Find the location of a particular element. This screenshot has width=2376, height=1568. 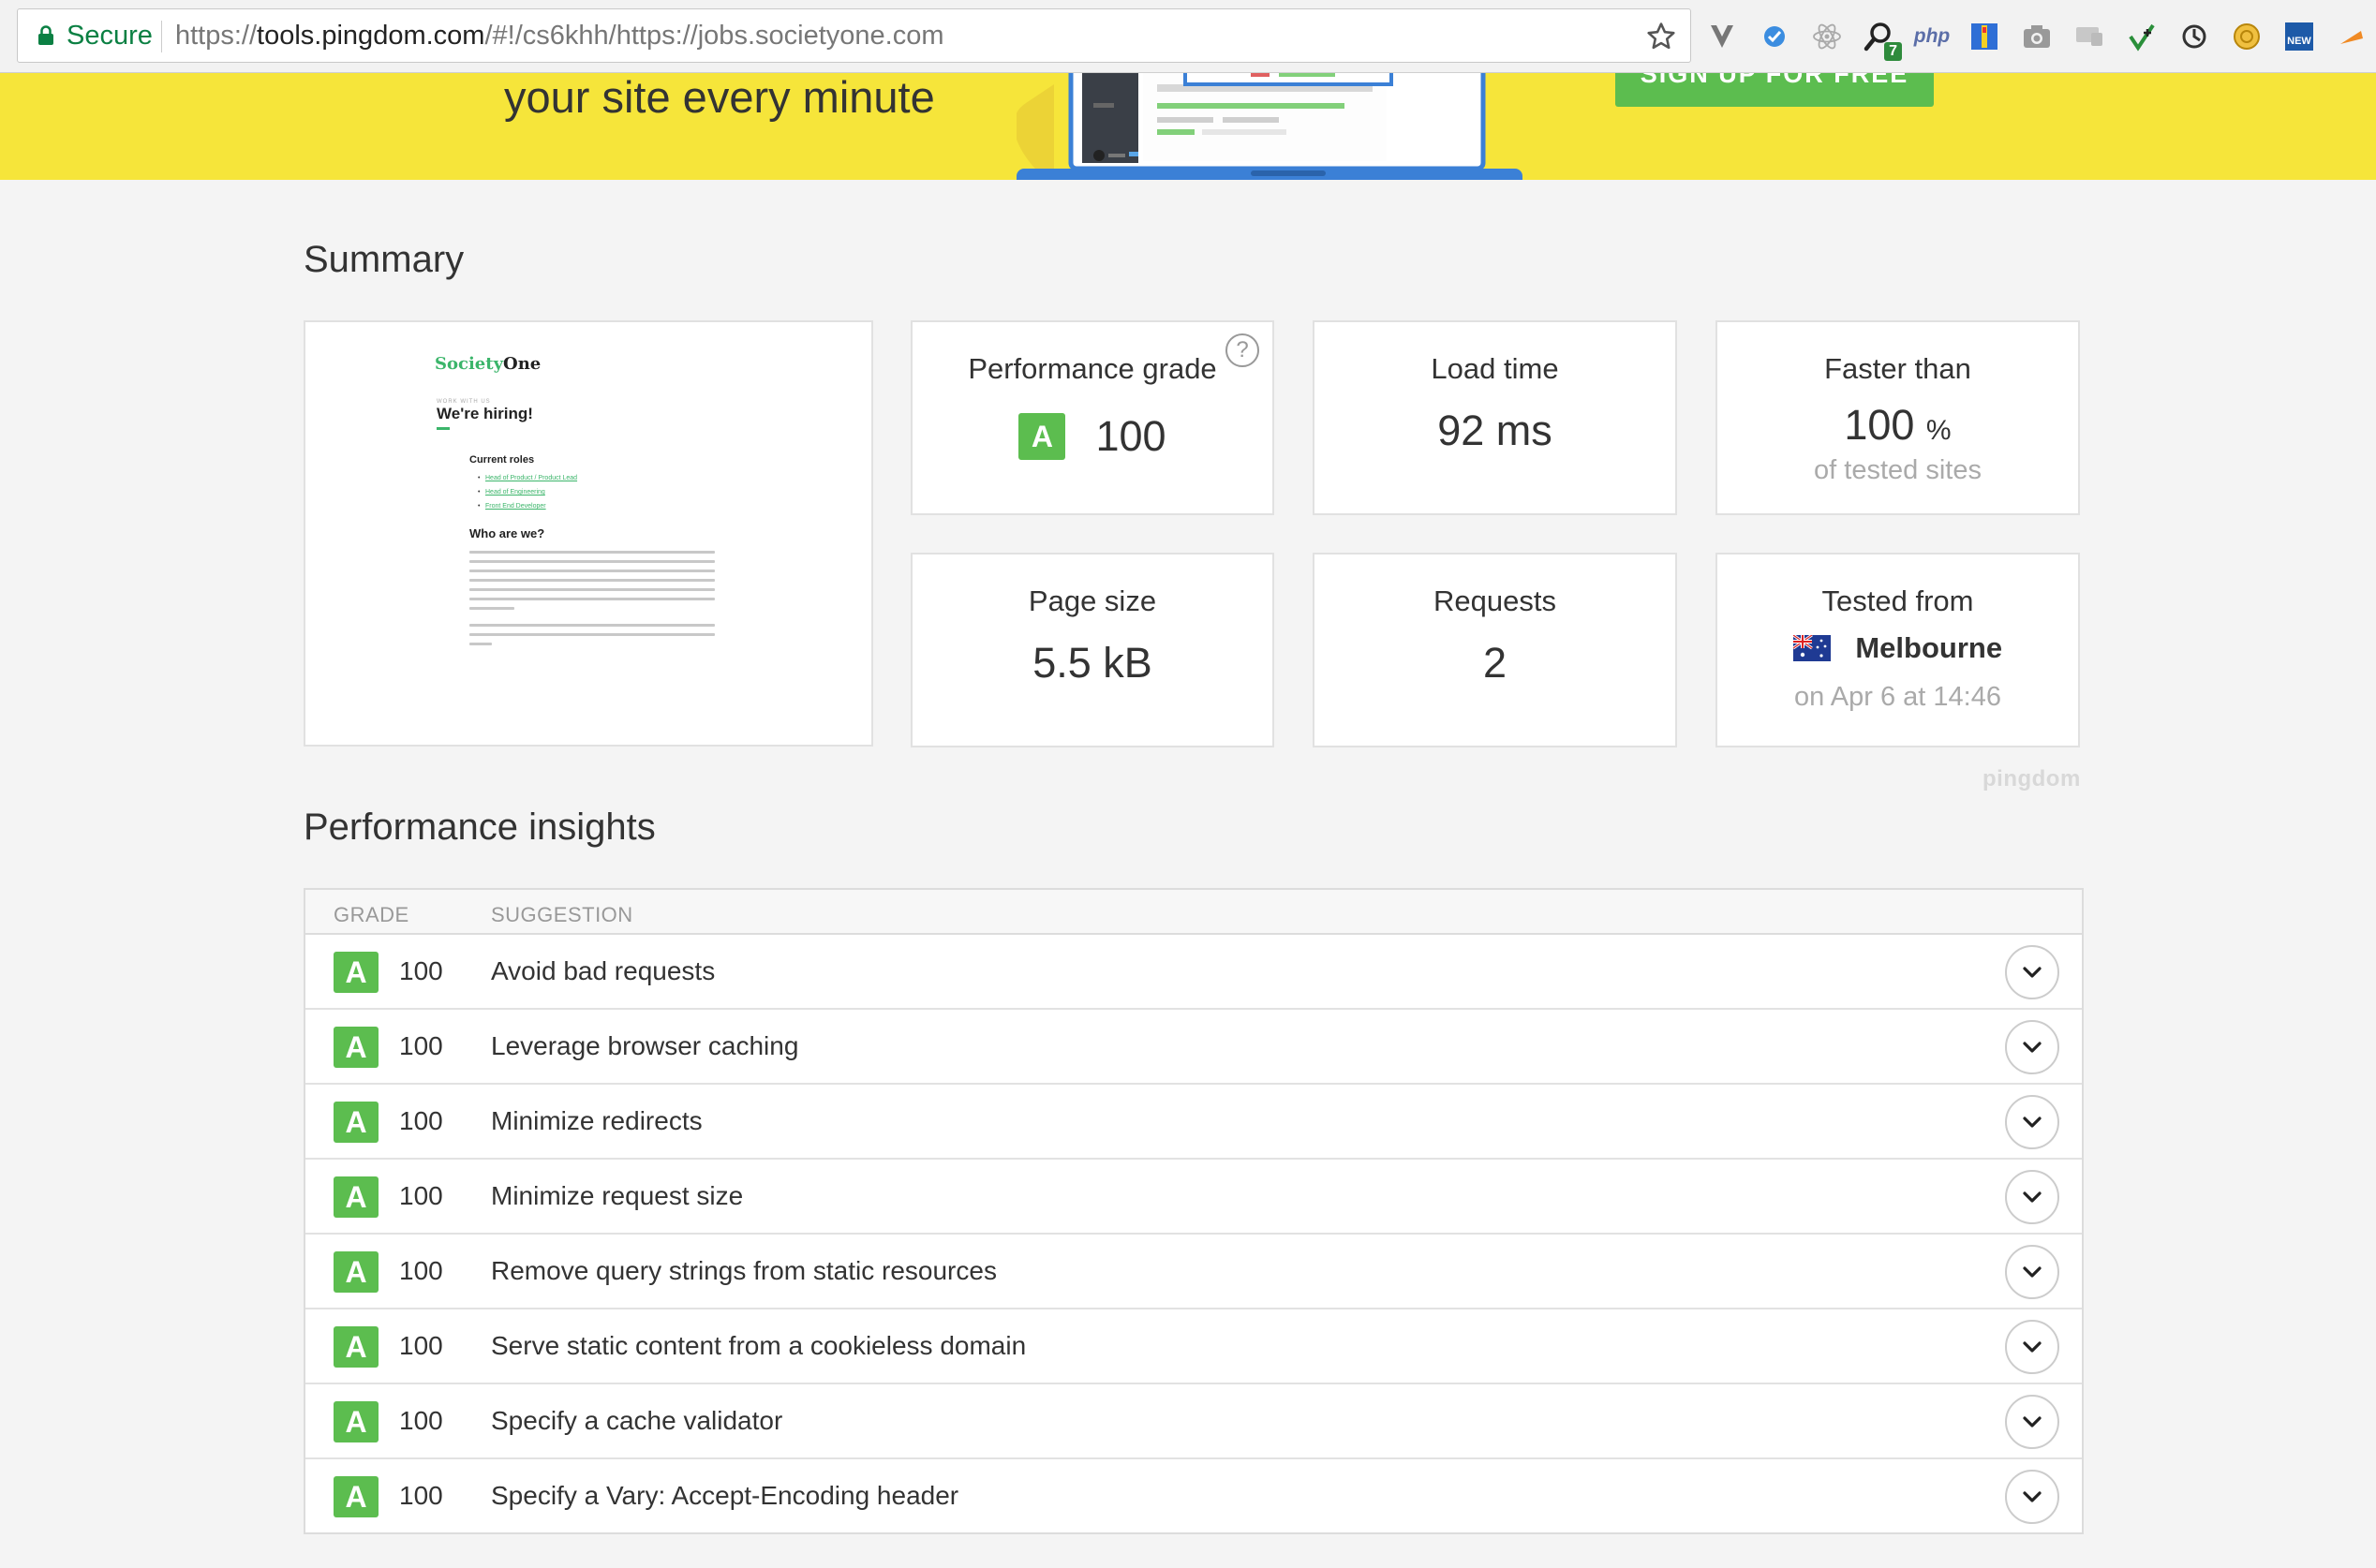

secure-label: Secure is located at coordinates (110, 36).